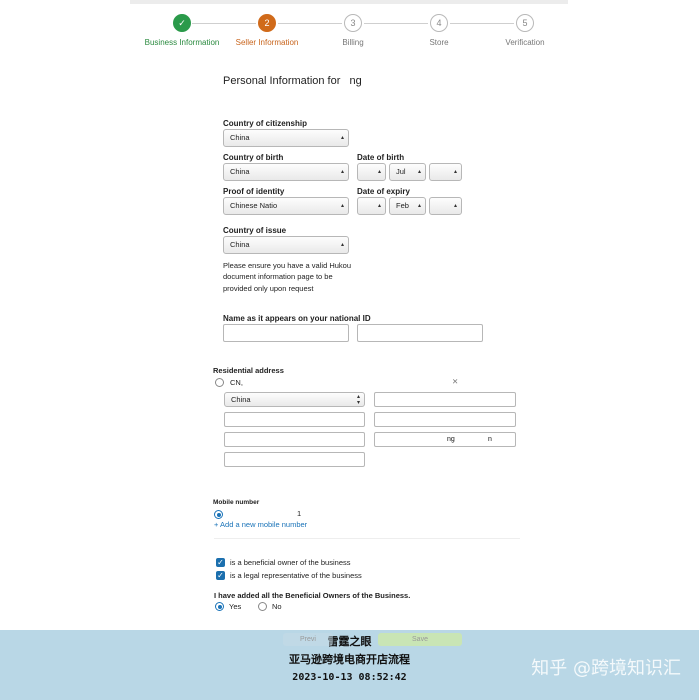 This screenshot has width=699, height=700. I want to click on dob-day-select: ▴▾, so click(371, 172).